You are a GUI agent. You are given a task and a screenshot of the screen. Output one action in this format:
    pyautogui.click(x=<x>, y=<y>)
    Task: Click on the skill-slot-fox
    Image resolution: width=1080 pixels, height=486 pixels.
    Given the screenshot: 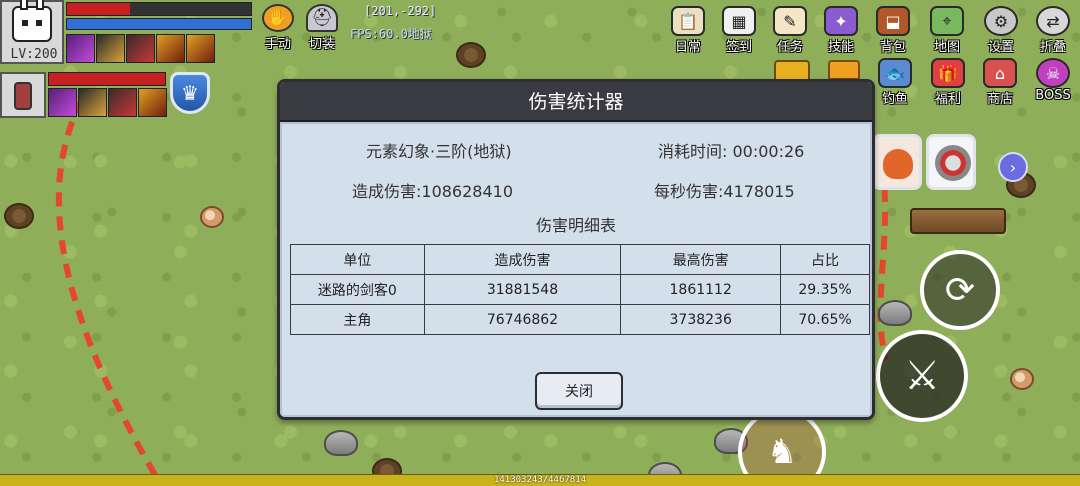 What is the action you would take?
    pyautogui.click(x=897, y=162)
    